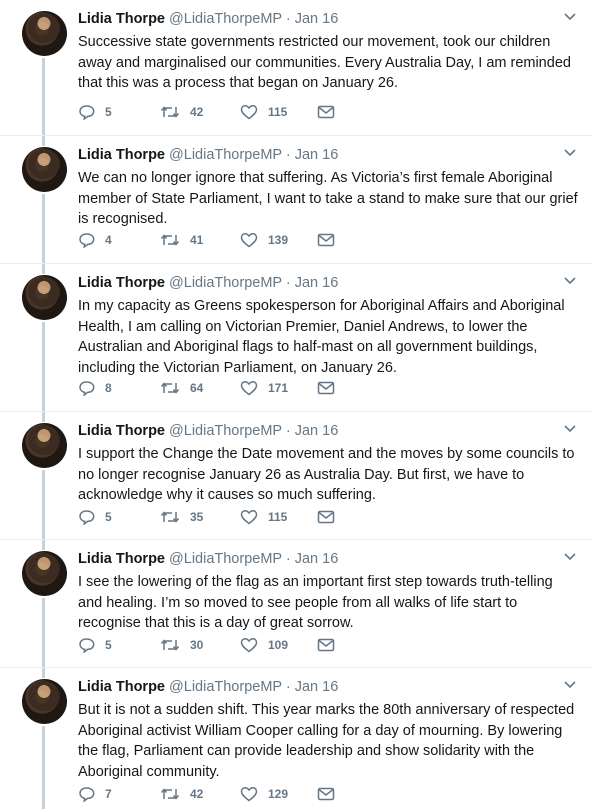  What do you see at coordinates (197, 388) in the screenshot?
I see `retweet-count: 64` at bounding box center [197, 388].